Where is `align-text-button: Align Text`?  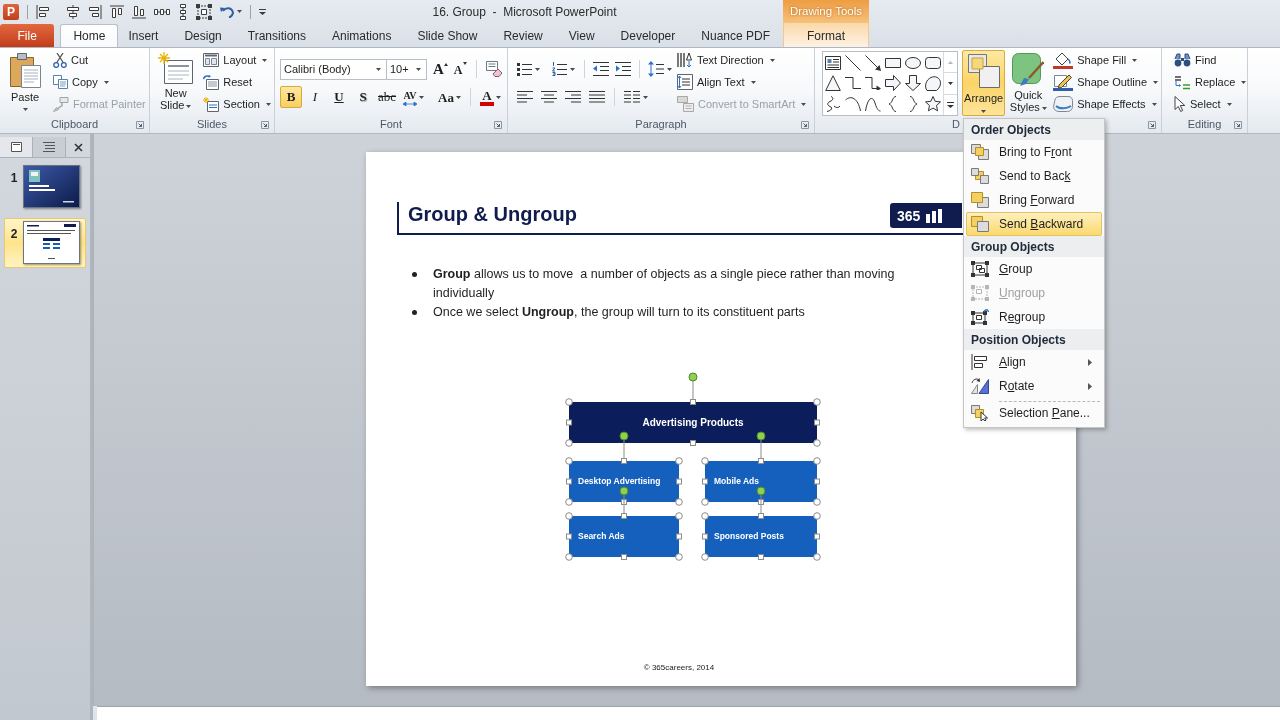
align-text-button: Align Text is located at coordinates (742, 82).